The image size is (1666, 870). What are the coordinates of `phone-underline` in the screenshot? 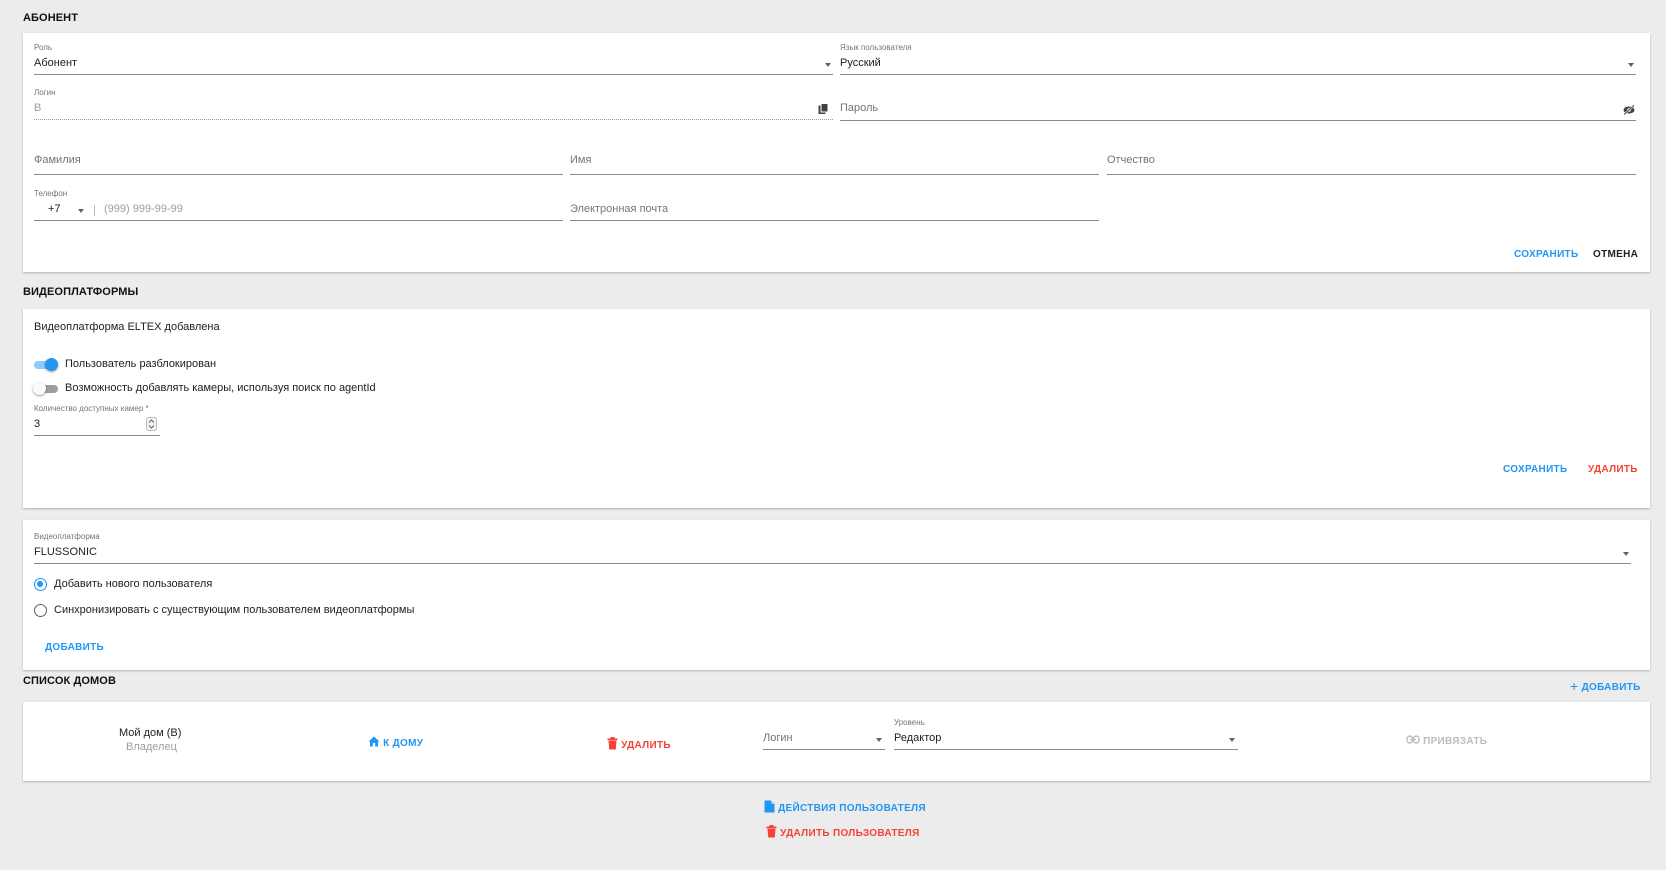 It's located at (298, 220).